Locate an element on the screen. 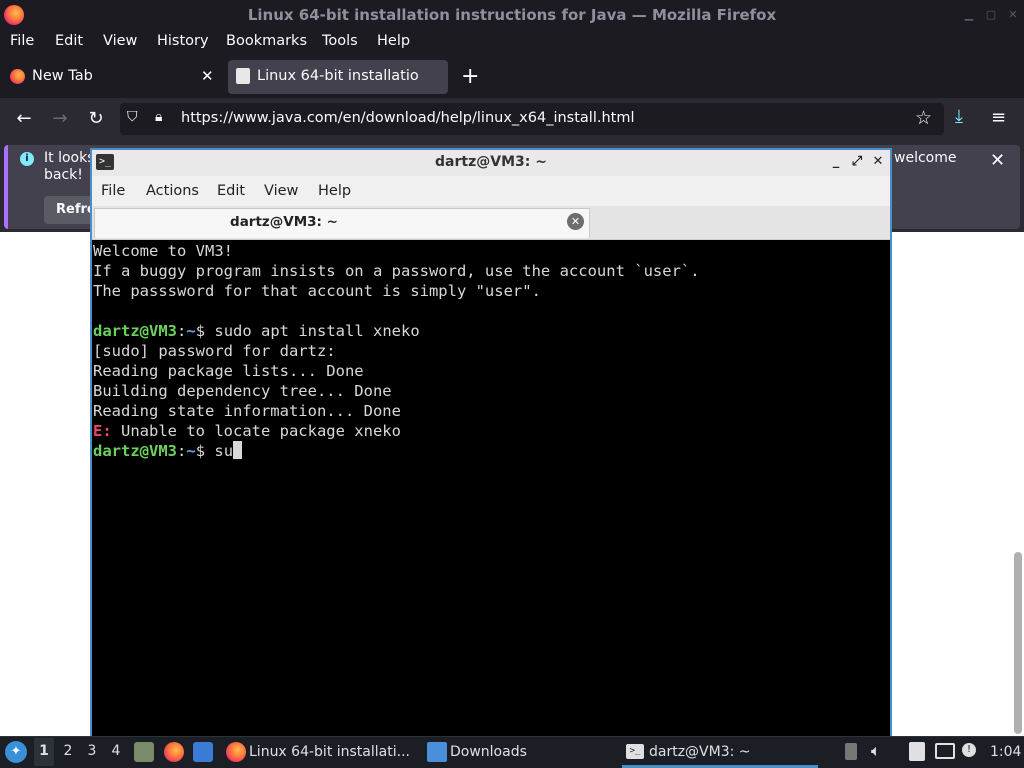 The width and height of the screenshot is (1024, 768). terminal-tab-label: dartz@VM3: ~ is located at coordinates (284, 222).